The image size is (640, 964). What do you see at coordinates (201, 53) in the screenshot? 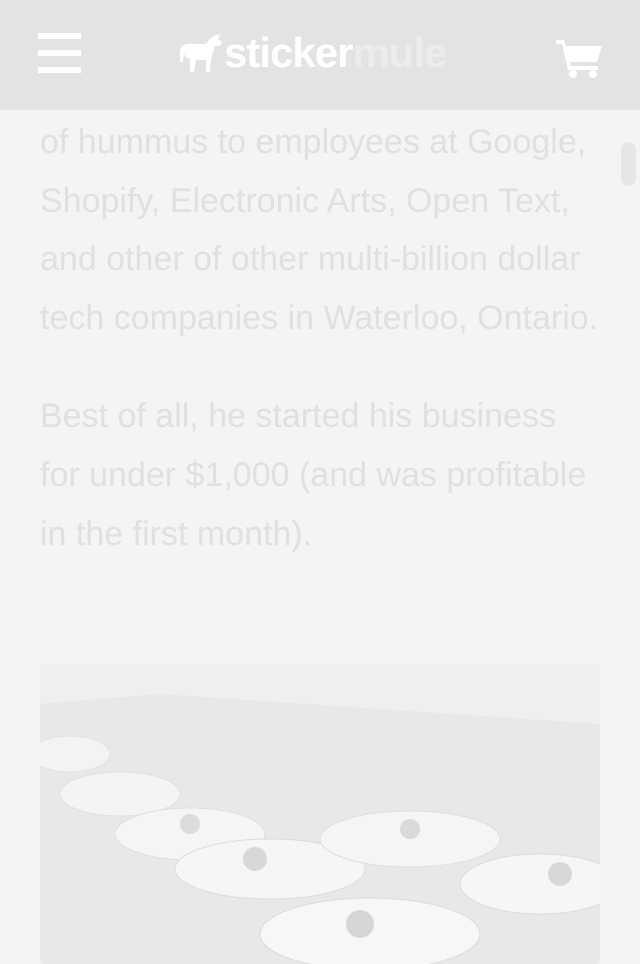
I see `mule-logo-icon` at bounding box center [201, 53].